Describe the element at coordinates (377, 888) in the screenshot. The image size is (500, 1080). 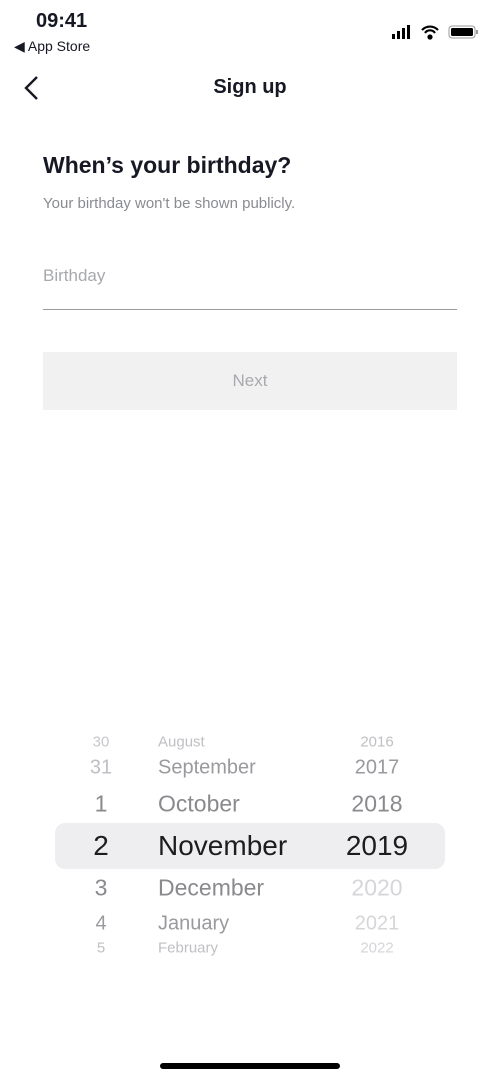
I see `picker-year: 2020` at that location.